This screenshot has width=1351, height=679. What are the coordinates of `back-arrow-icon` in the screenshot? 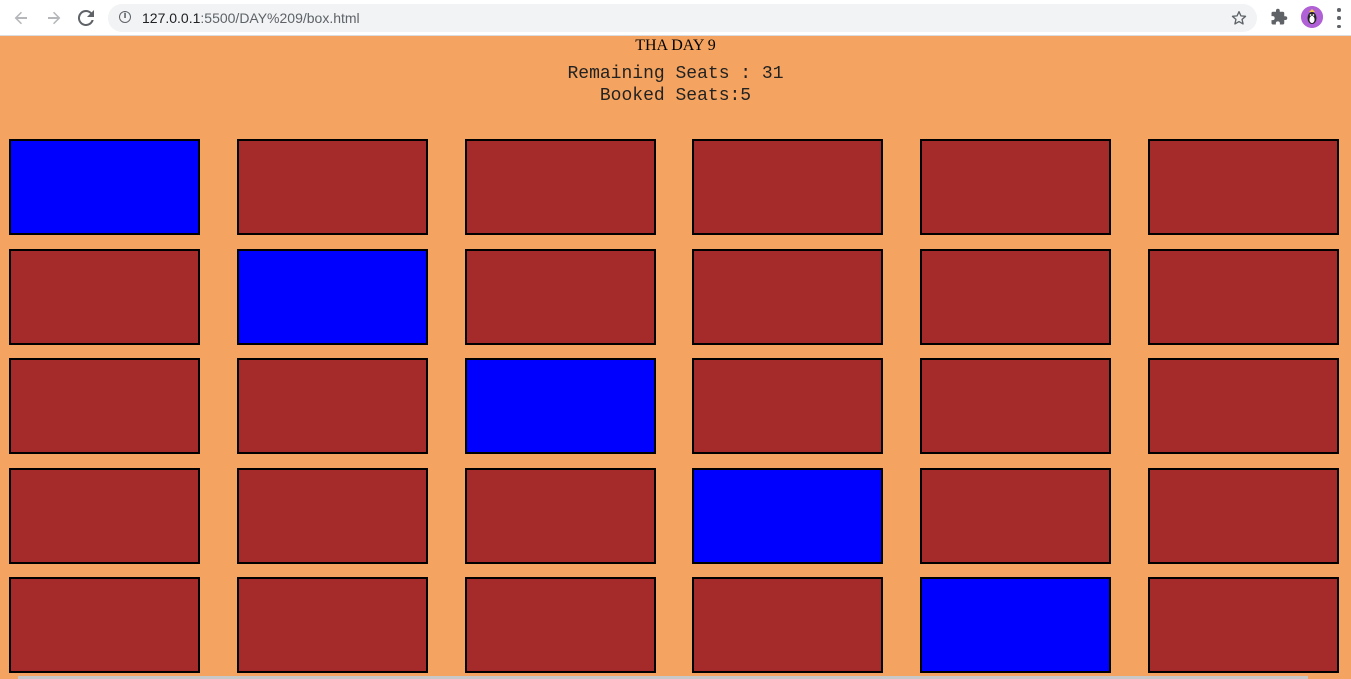 It's located at (21, 18).